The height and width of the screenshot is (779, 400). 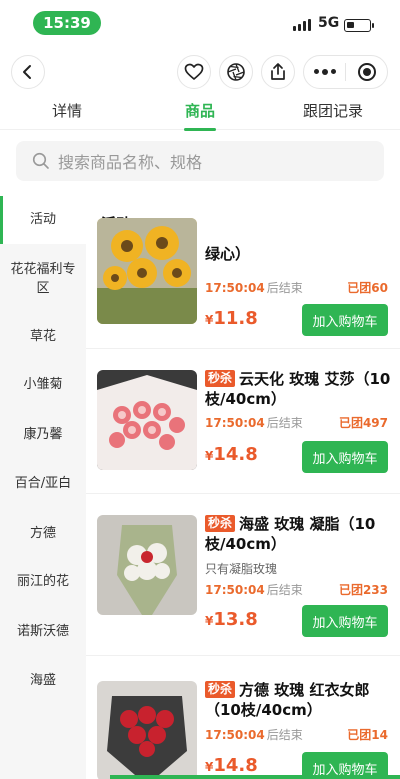 I want to click on product-price: ¥13.8, so click(x=231, y=619).